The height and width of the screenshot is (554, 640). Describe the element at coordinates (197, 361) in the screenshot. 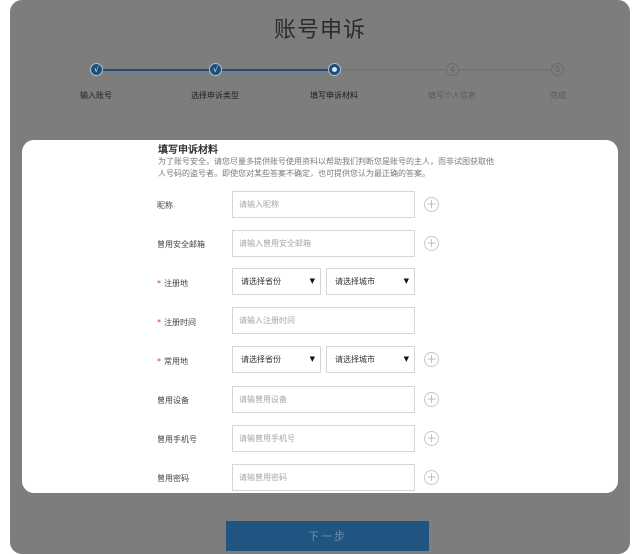

I see `usual-place-label: * 常用地` at that location.